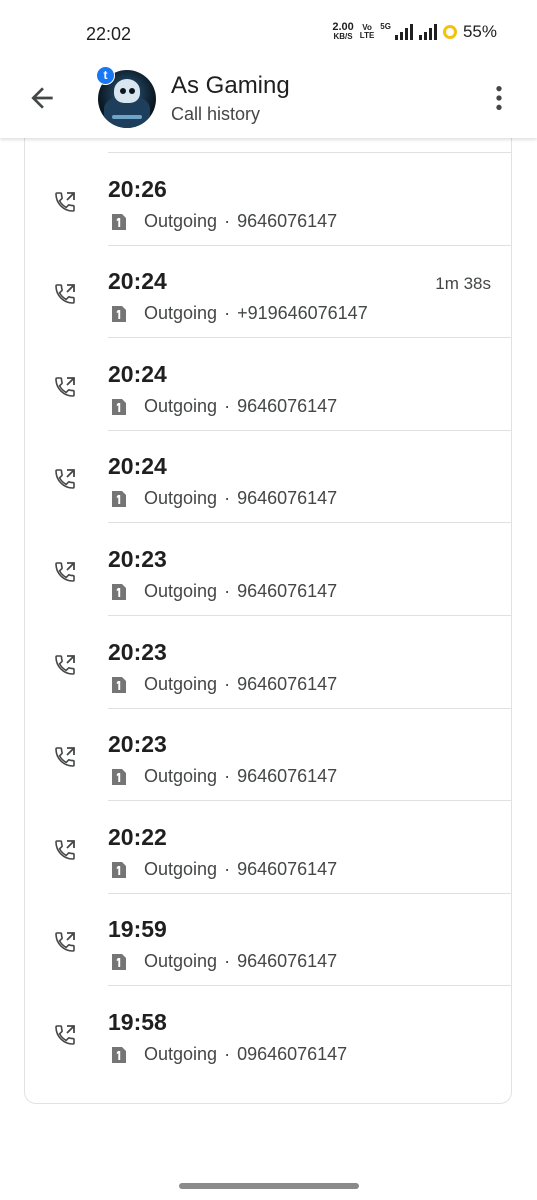 The width and height of the screenshot is (537, 1200). Describe the element at coordinates (268, 1033) in the screenshot. I see `call-row: 19:58 Outgoing · 09646076147` at that location.